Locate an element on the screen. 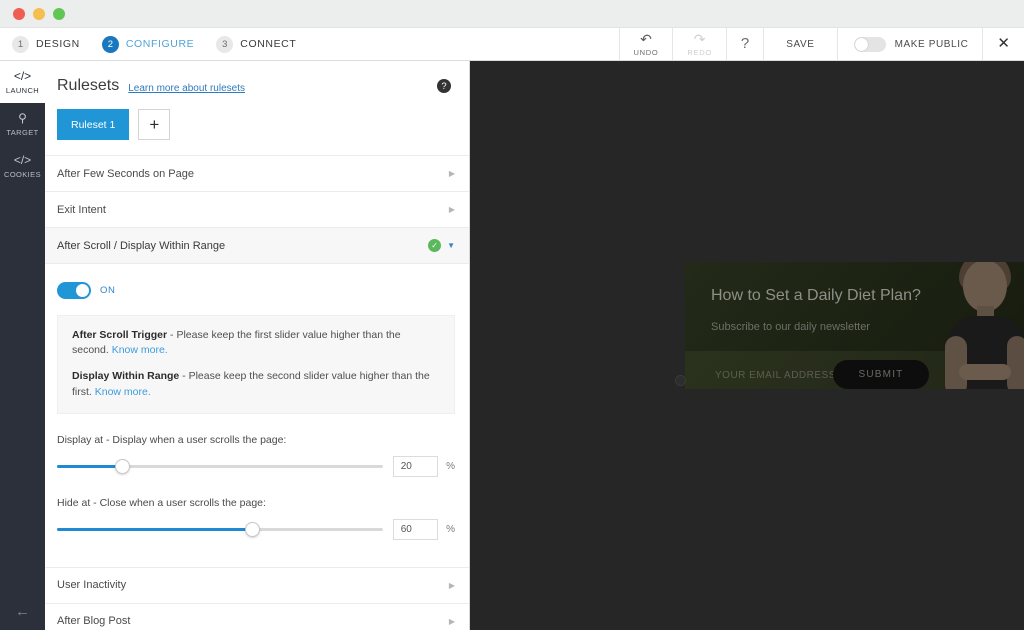 The image size is (1024, 630). hide-at-value-input: 60 is located at coordinates (415, 529).